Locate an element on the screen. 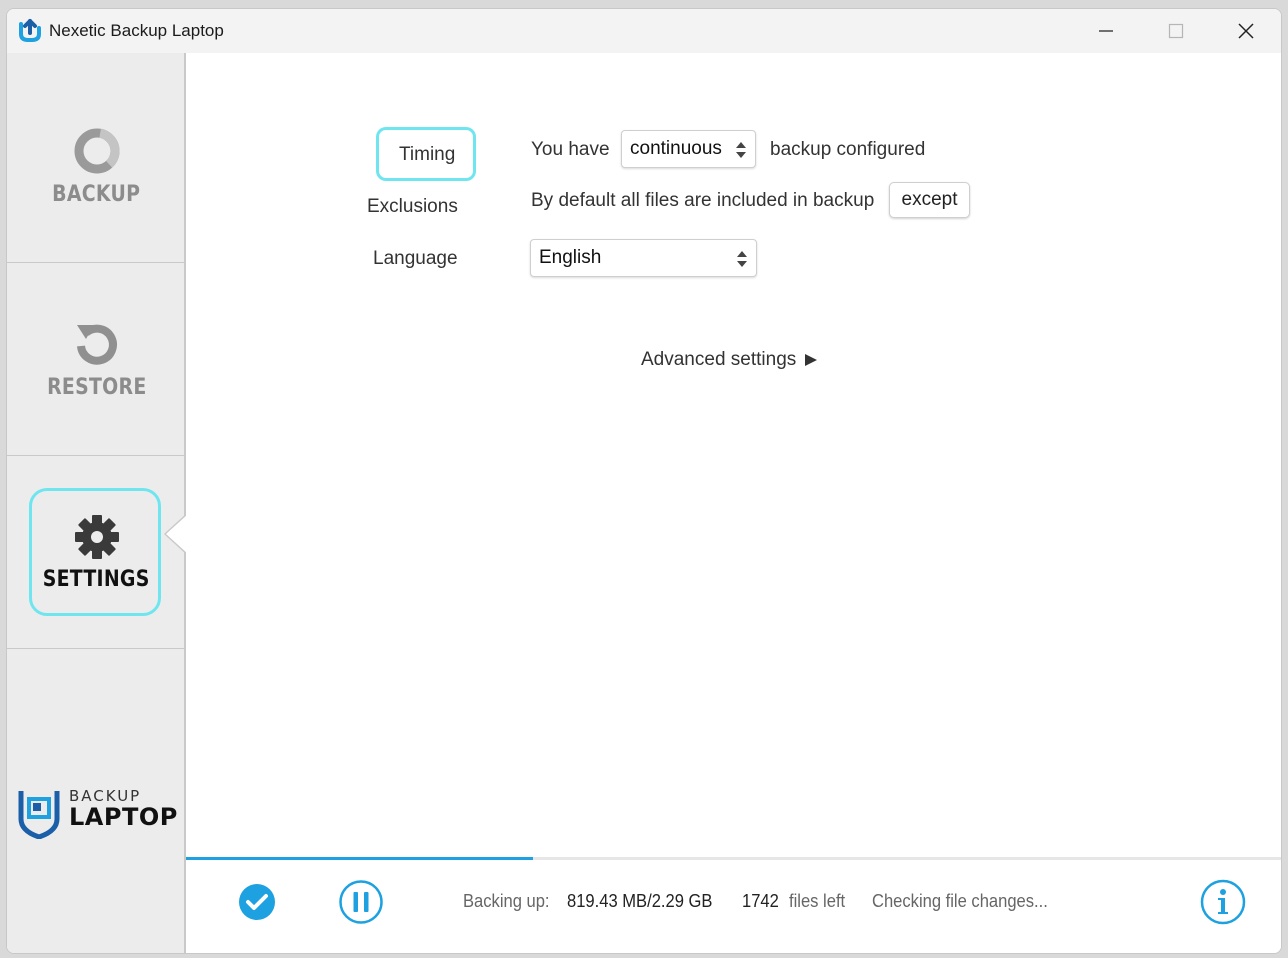 The width and height of the screenshot is (1288, 958). timing-select: continuous is located at coordinates (688, 149).